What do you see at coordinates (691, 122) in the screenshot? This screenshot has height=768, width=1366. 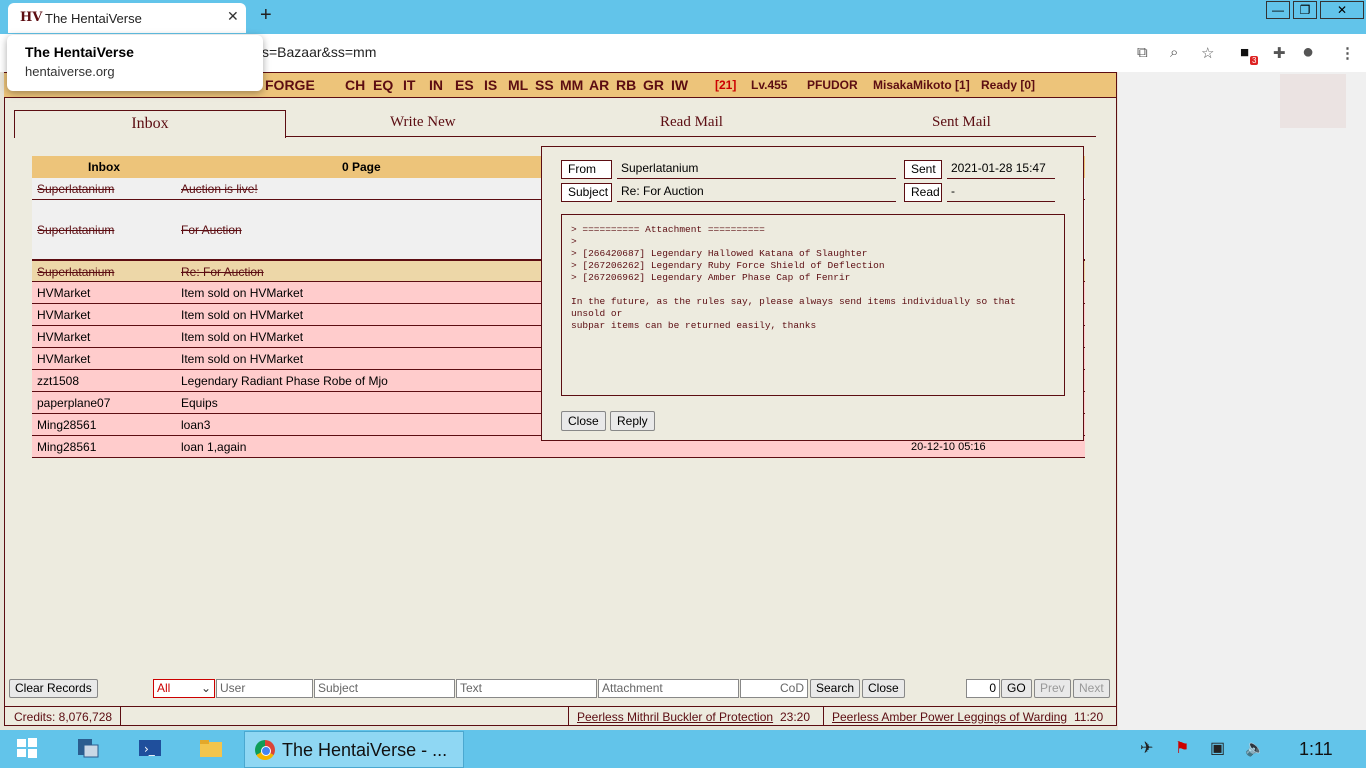 I see `tab-read-mail: Read Mail` at bounding box center [691, 122].